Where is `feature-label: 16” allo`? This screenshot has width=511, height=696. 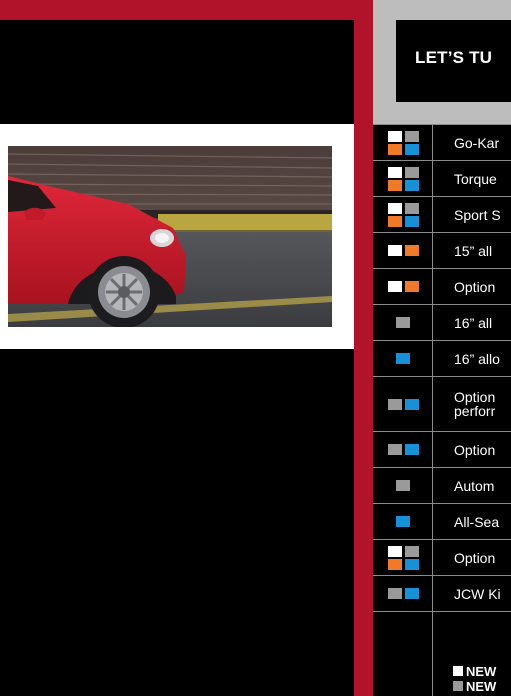
feature-label: 16” allo is located at coordinates (477, 359).